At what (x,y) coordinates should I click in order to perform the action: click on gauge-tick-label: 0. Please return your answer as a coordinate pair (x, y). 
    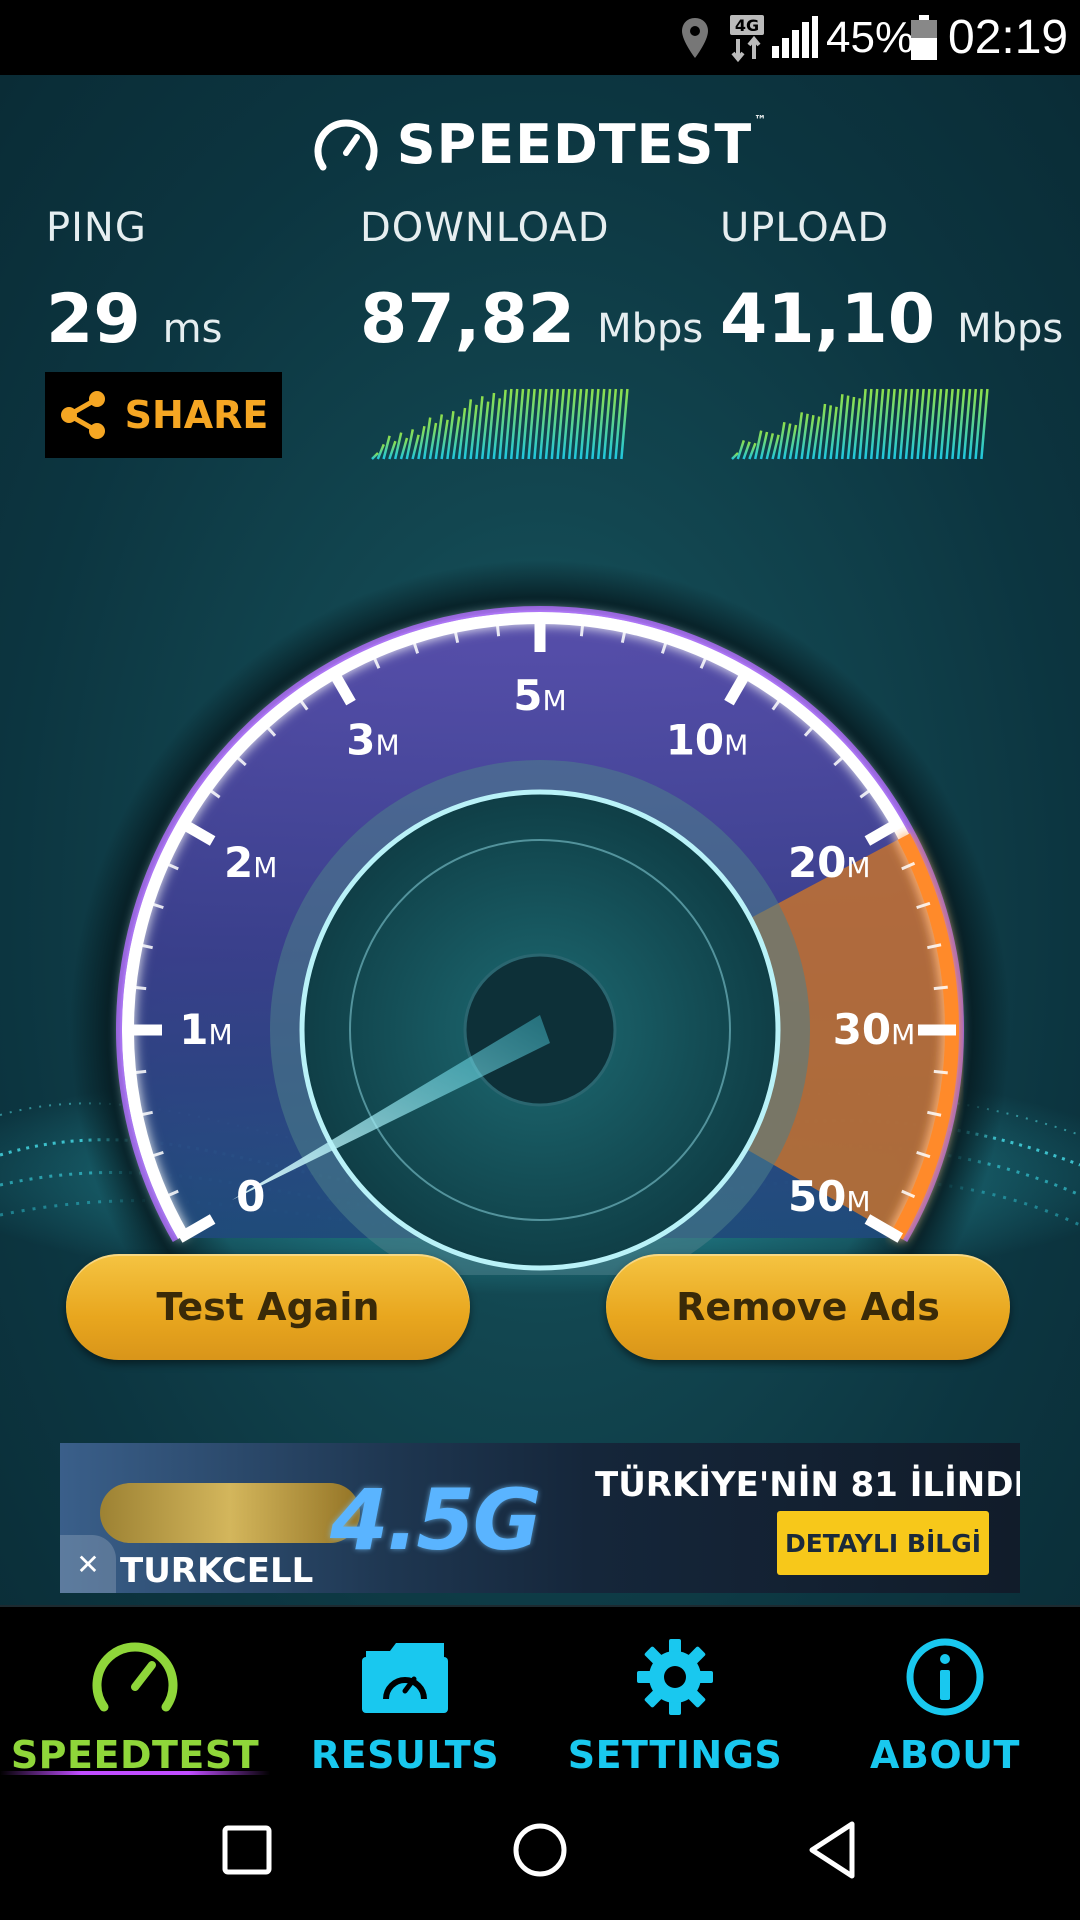
    Looking at the image, I should click on (250, 1196).